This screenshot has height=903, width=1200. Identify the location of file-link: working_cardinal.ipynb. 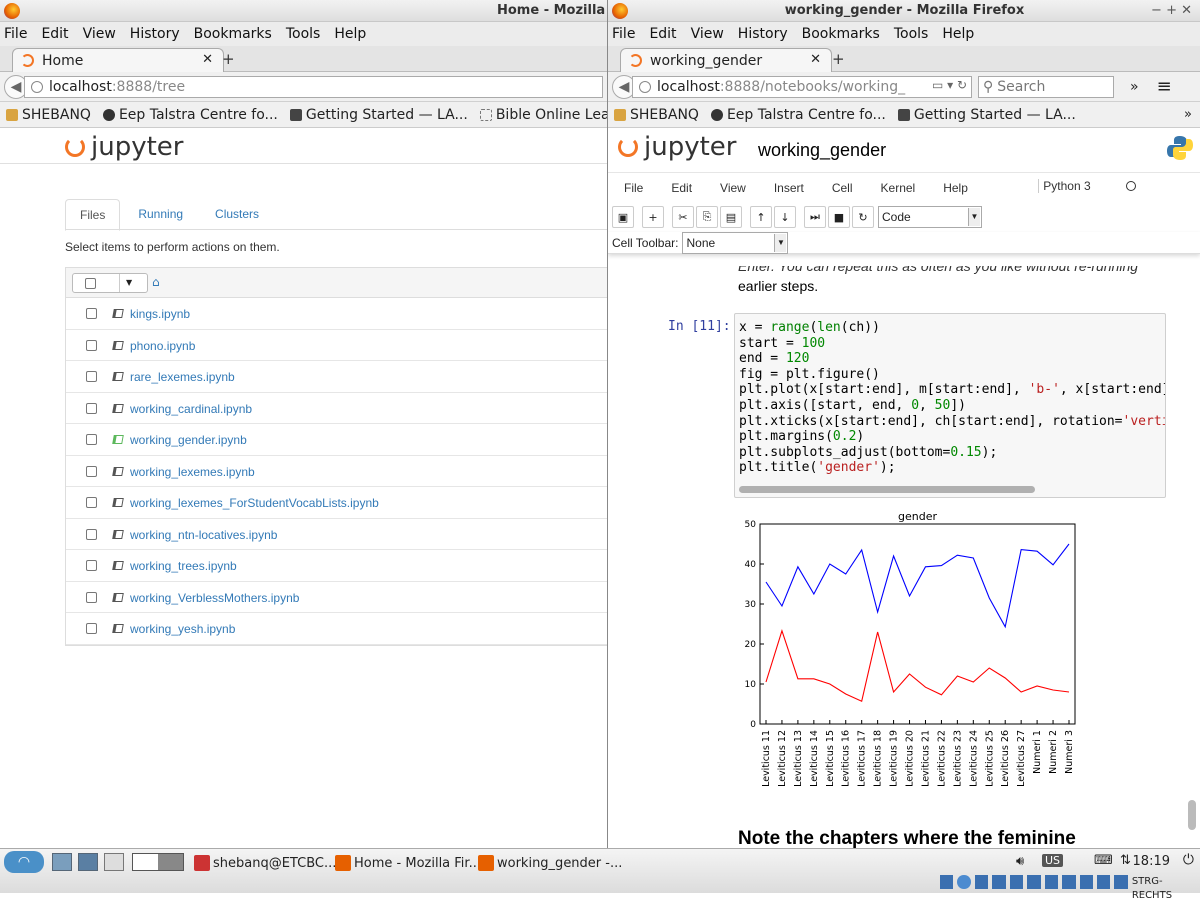
(191, 409).